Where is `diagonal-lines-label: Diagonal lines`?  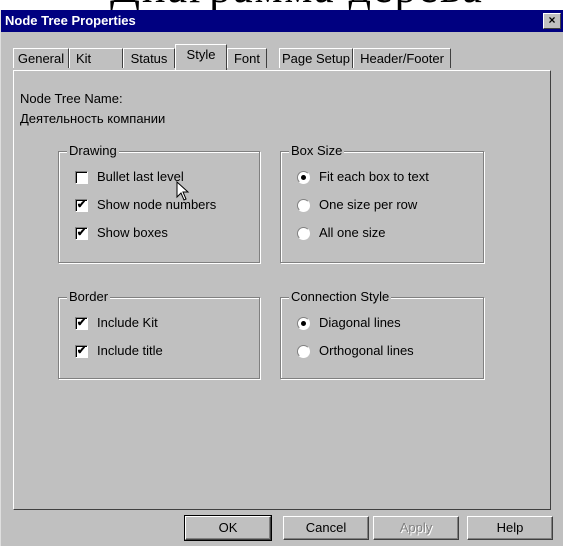
diagonal-lines-label: Diagonal lines is located at coordinates (360, 322).